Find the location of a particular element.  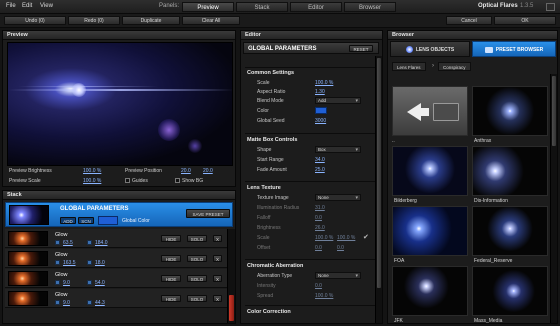

start-range-value: 34.0 is located at coordinates (320, 160).